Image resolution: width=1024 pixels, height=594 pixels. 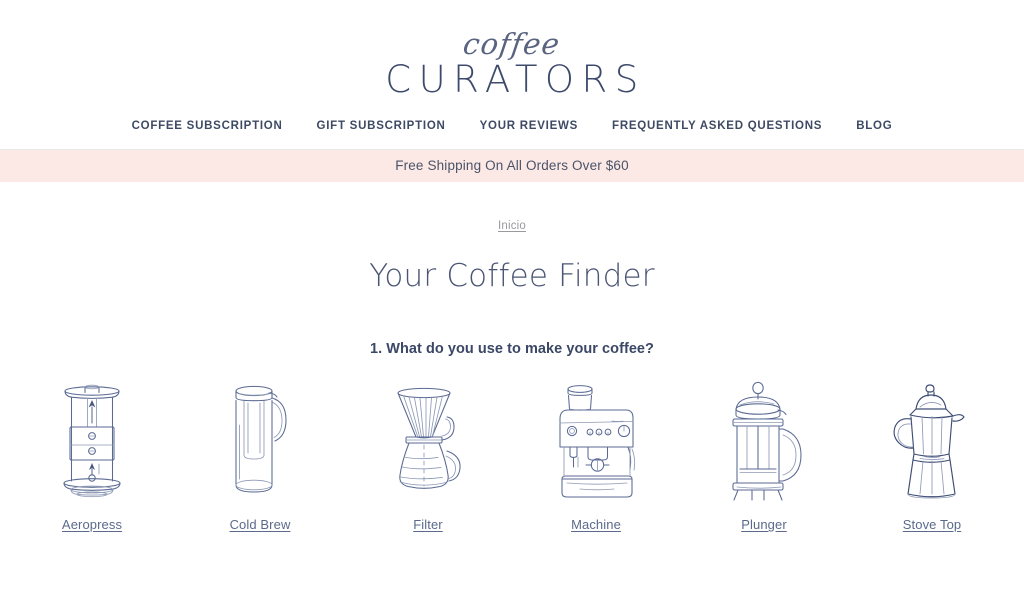 I want to click on option-aeropress: Aeropress, so click(x=92, y=456).